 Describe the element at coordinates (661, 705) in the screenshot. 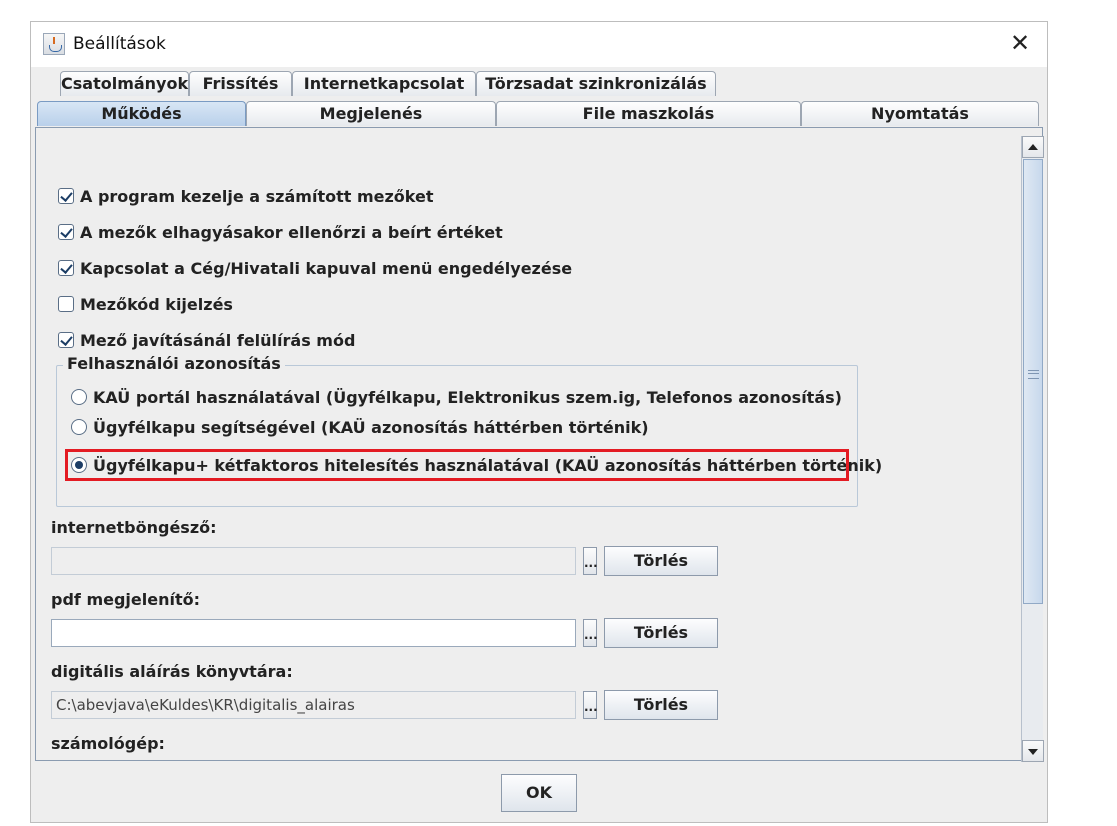

I see `signature-dir-clear-button: Törlés` at that location.